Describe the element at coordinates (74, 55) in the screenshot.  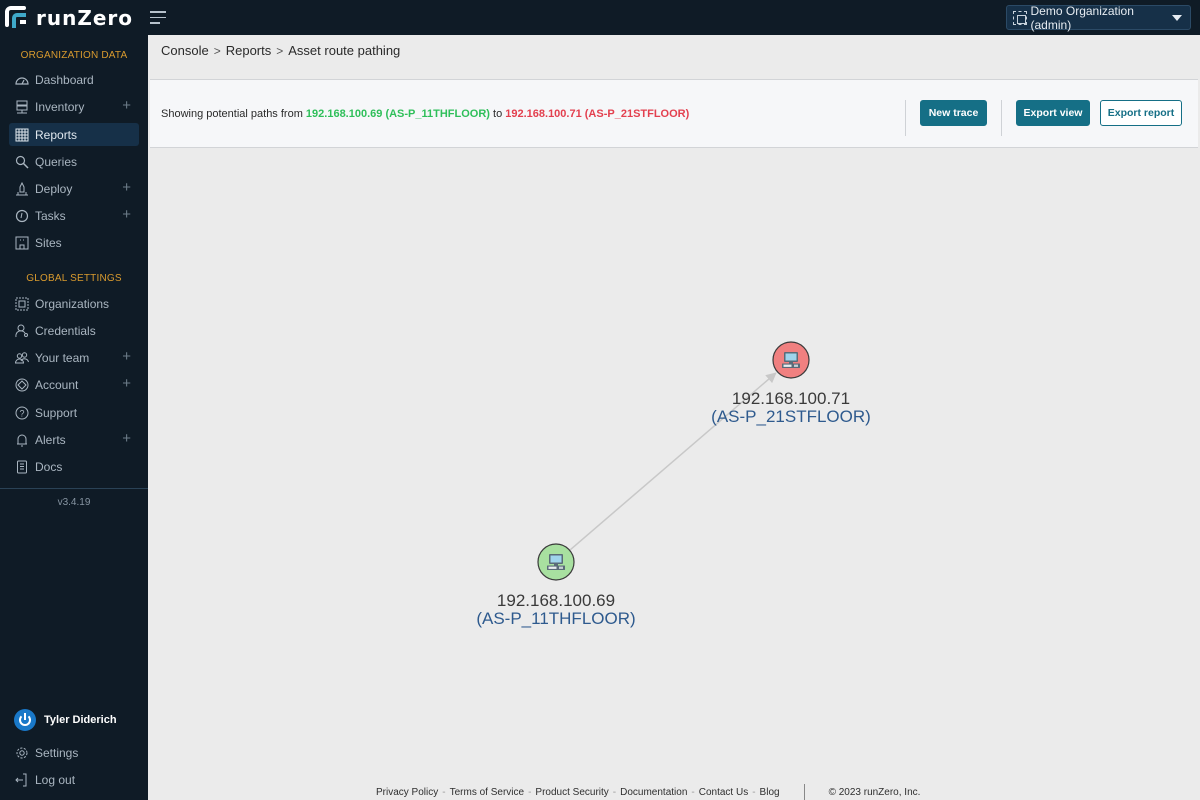
I see `section-title-organization-data: ORGANIZATION DATA` at that location.